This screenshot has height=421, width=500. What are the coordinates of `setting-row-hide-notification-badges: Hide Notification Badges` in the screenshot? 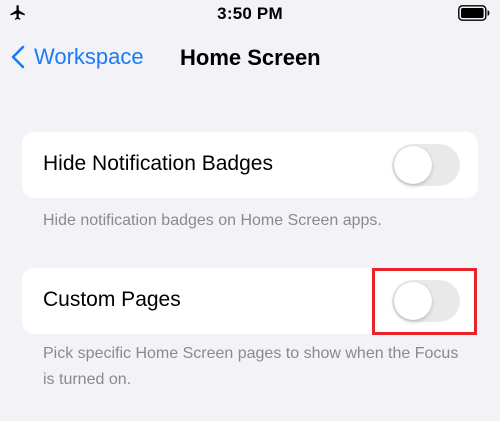 It's located at (250, 165).